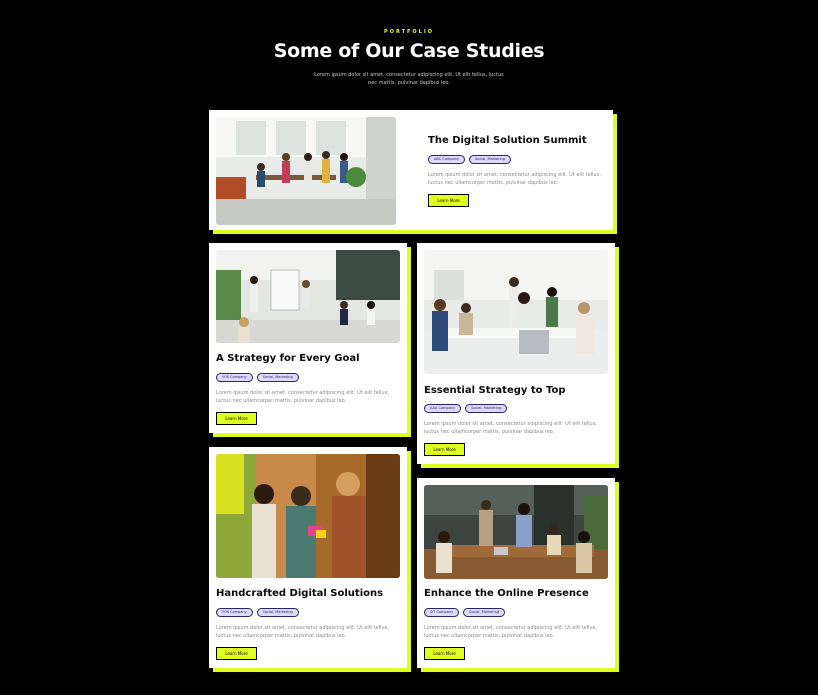 This screenshot has height=695, width=818. Describe the element at coordinates (495, 390) in the screenshot. I see `case-study-title-3: Essential Strategy to Top` at that location.